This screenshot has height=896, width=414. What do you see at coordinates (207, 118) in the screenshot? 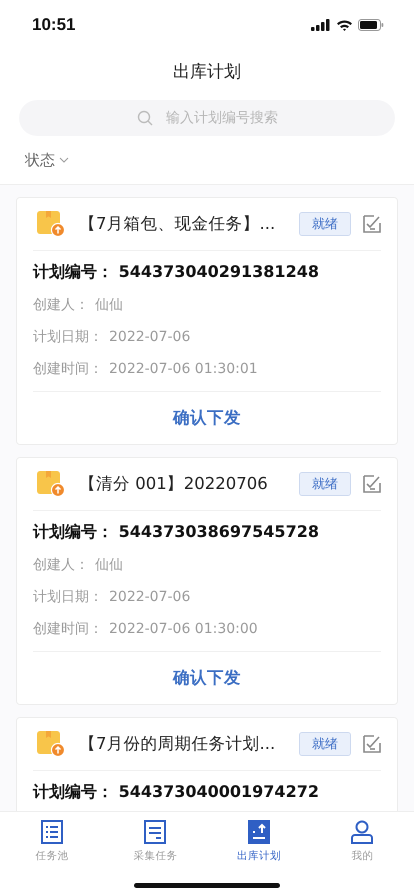
I see `search-field: 输入计划编号搜索` at bounding box center [207, 118].